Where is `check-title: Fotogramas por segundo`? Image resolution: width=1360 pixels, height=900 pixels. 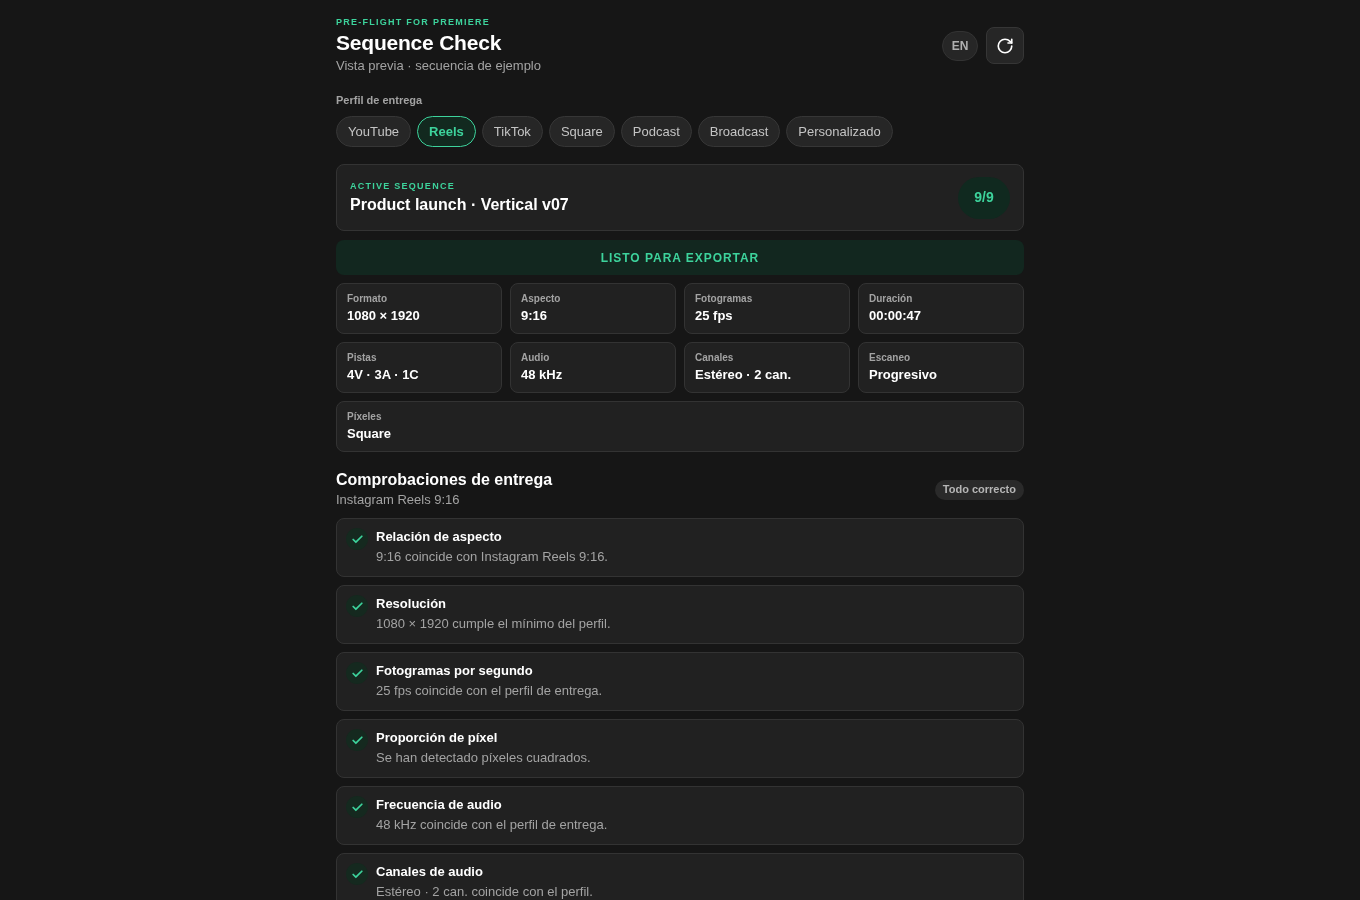 check-title: Fotogramas por segundo is located at coordinates (455, 671).